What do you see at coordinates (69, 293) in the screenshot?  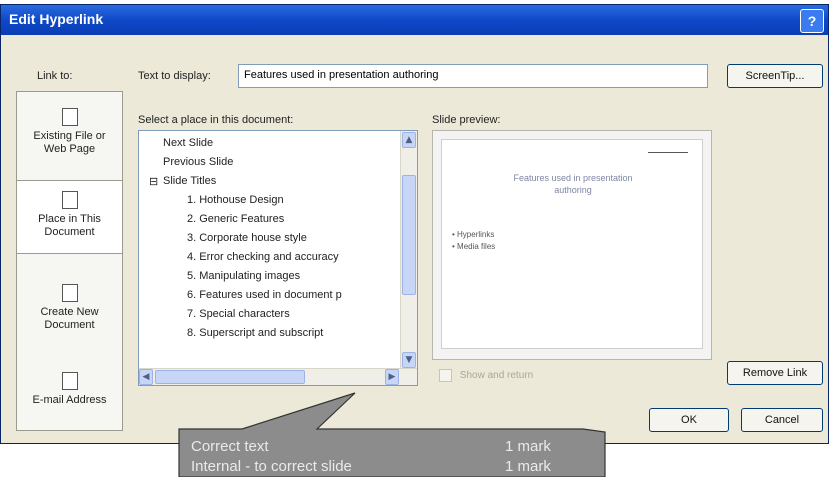 I see `new-document-icon` at bounding box center [69, 293].